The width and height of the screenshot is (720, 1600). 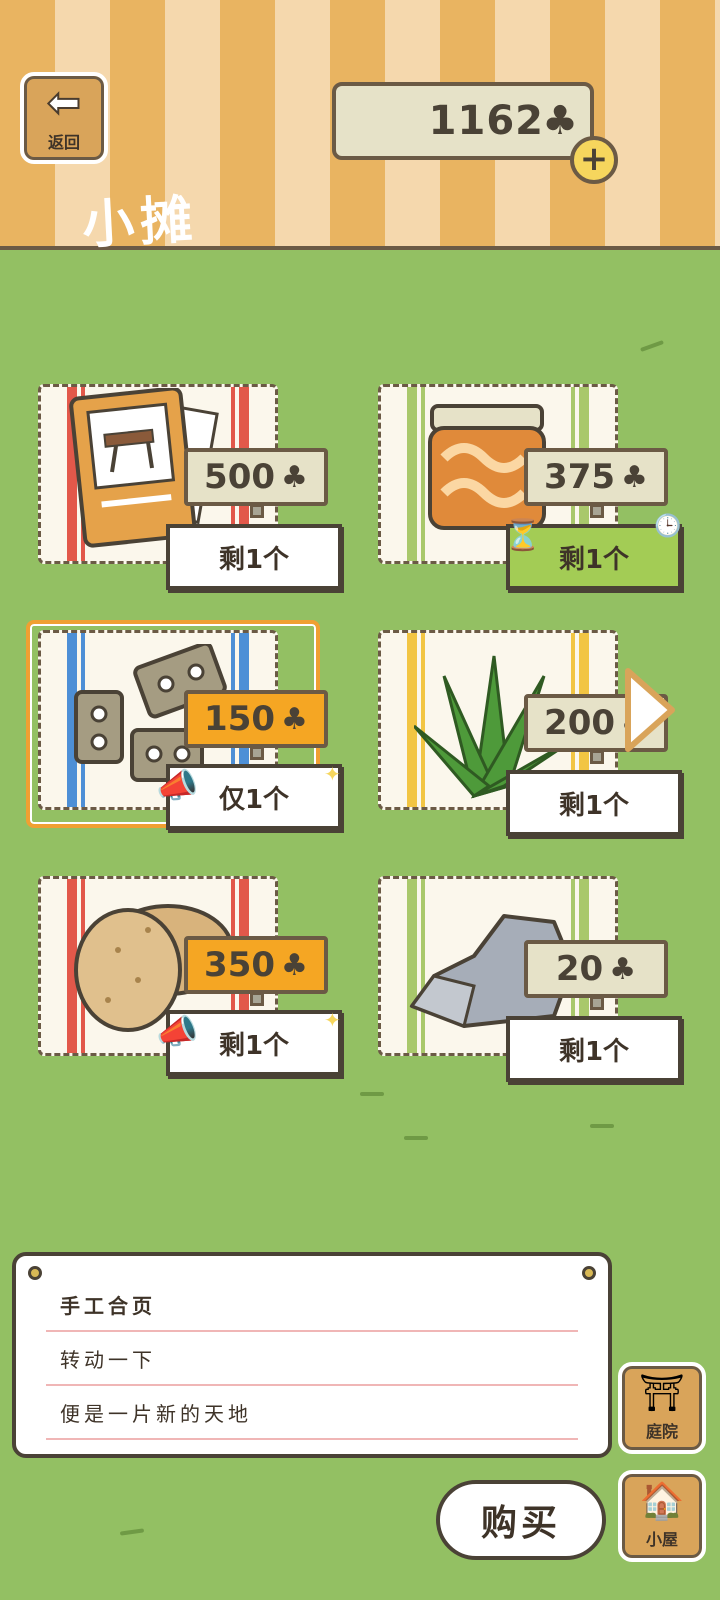 I want to click on price-value: 150, so click(x=240, y=719).